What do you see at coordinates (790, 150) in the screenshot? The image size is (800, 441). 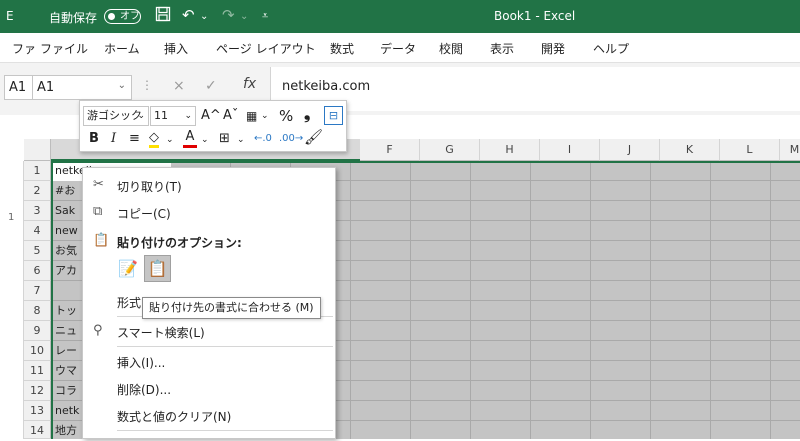 I see `column-header-m: M` at bounding box center [790, 150].